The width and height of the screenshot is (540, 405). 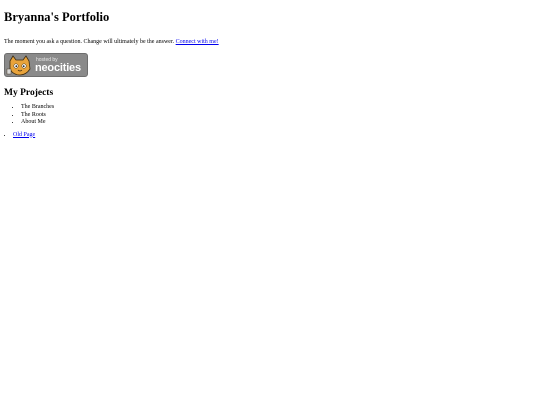 I want to click on projects-heading: My Projects, so click(x=29, y=93).